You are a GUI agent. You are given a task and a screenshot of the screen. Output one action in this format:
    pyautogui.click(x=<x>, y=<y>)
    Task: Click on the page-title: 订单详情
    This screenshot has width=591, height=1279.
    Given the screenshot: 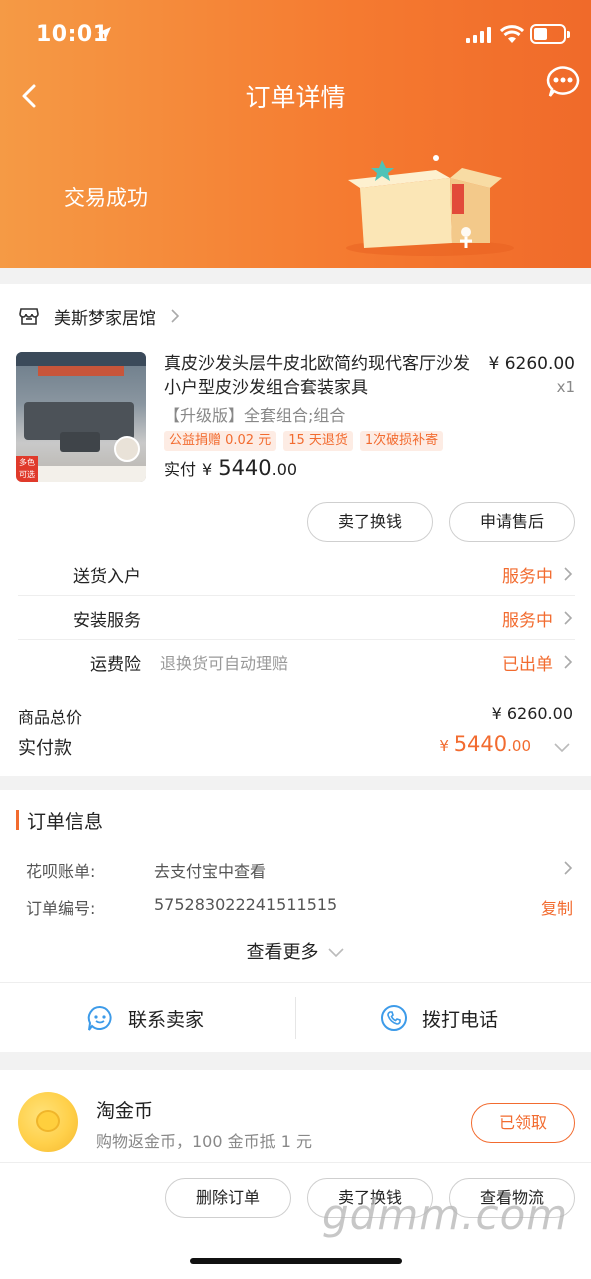 What is the action you would take?
    pyautogui.click(x=295, y=97)
    